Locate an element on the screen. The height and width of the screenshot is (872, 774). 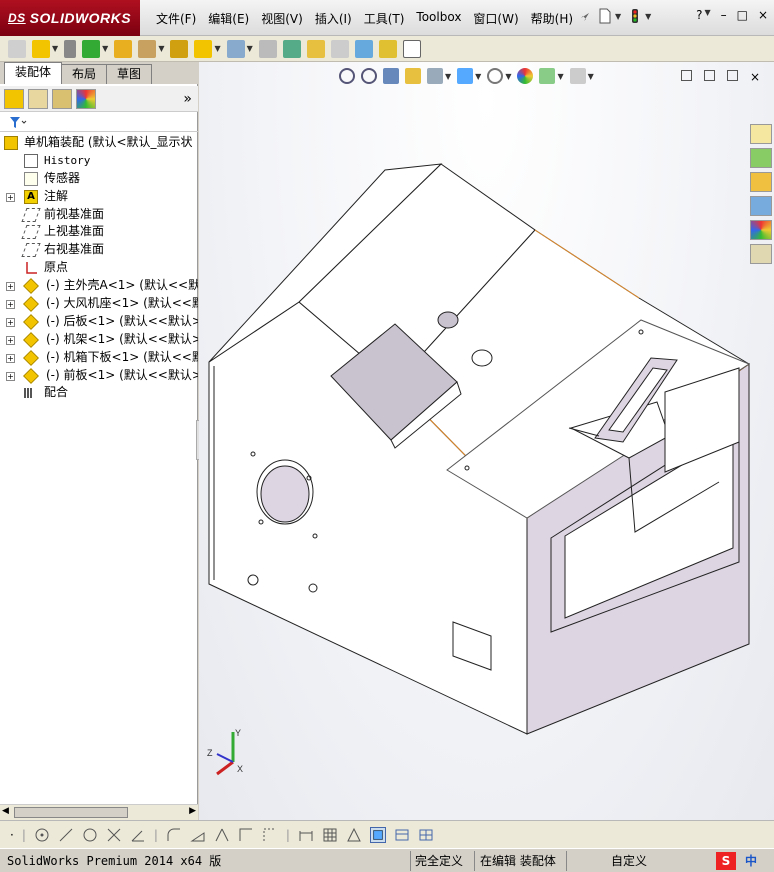
linear-pattern-icon is located at coordinates (91, 48).